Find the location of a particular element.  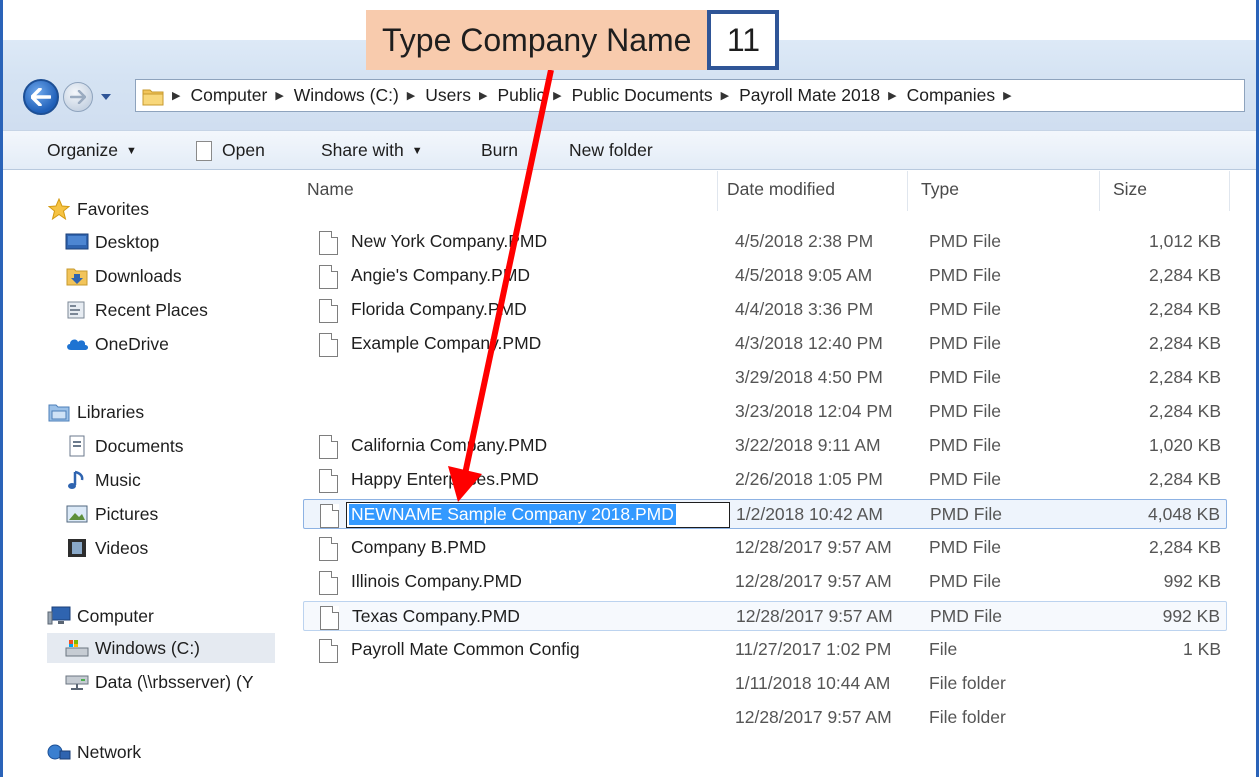

file-size: 992 KB is located at coordinates (1192, 581).